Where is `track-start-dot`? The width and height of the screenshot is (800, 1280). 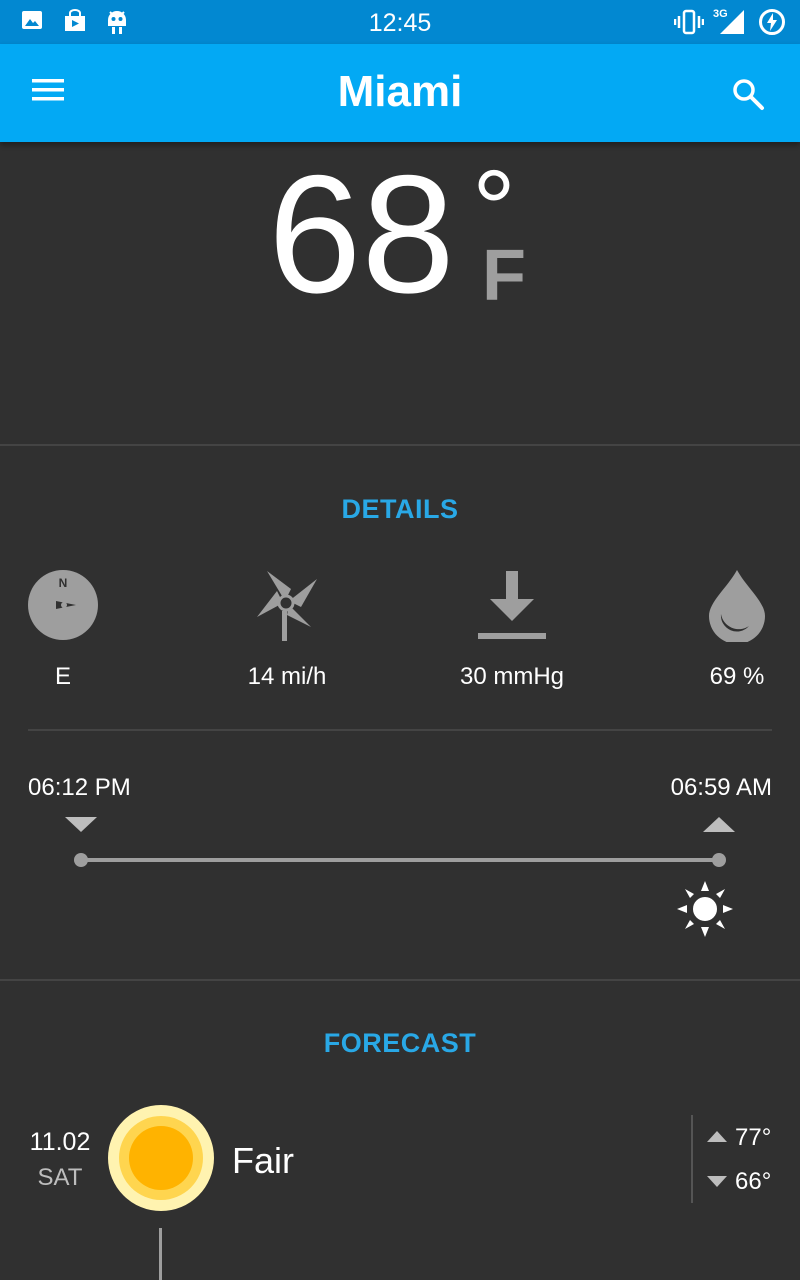
track-start-dot is located at coordinates (81, 860).